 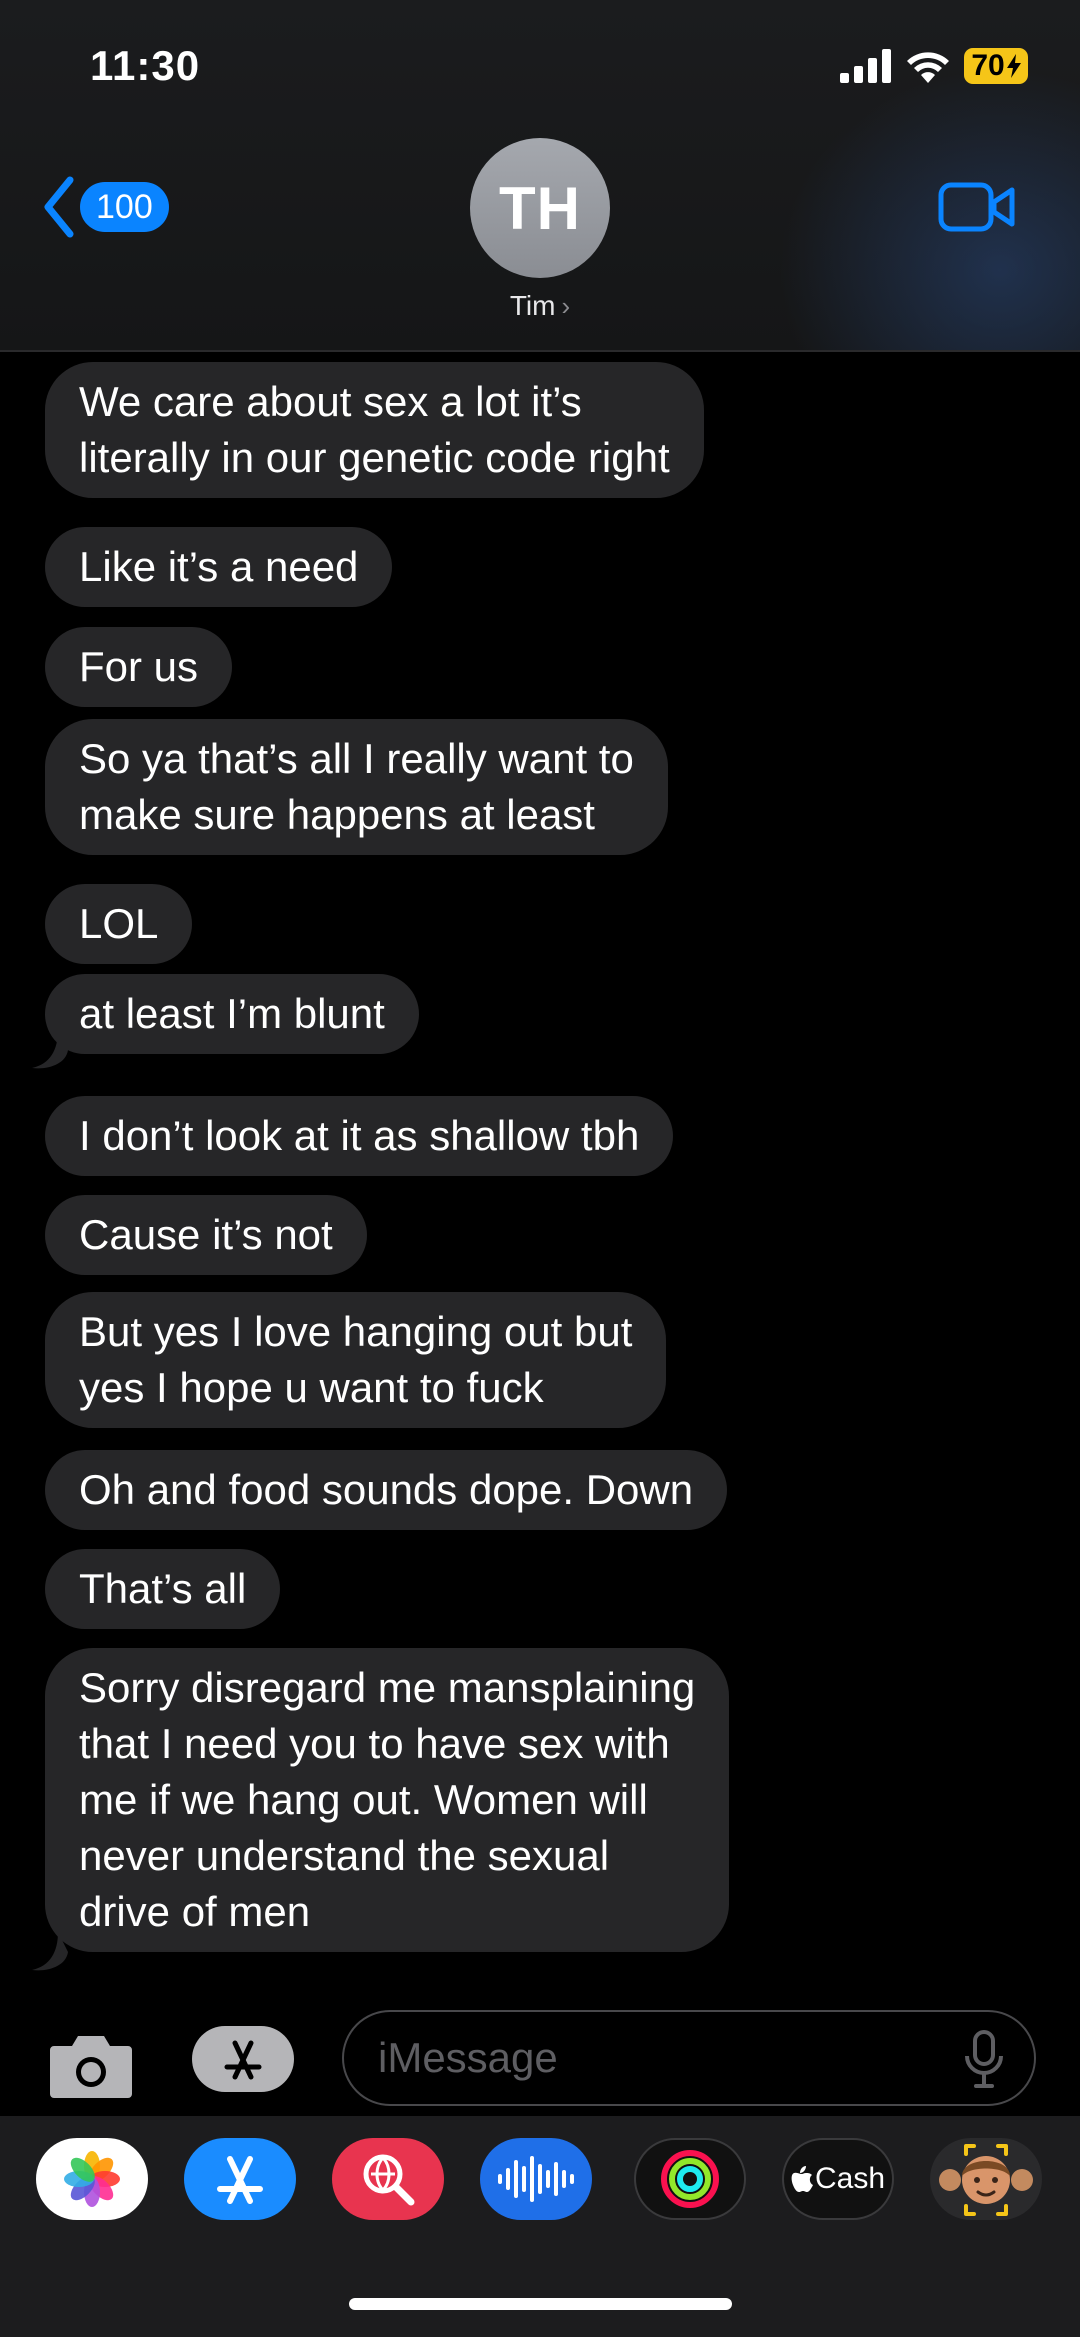 What do you see at coordinates (232, 1014) in the screenshot?
I see `message-bubble: at least I’m blunt` at bounding box center [232, 1014].